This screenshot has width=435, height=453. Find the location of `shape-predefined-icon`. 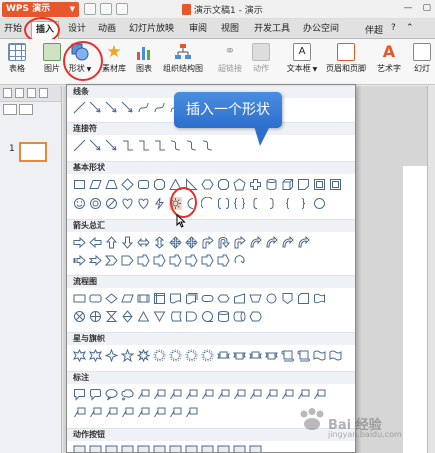

shape-predefined-icon is located at coordinates (143, 298).